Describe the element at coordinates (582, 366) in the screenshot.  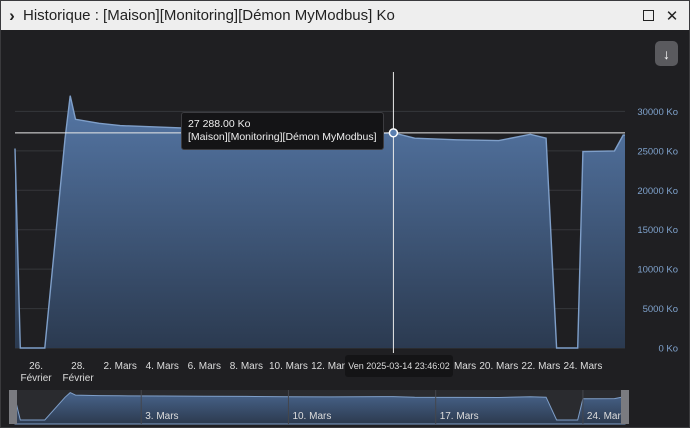
I see `x-tick-label: 24. Mars` at that location.